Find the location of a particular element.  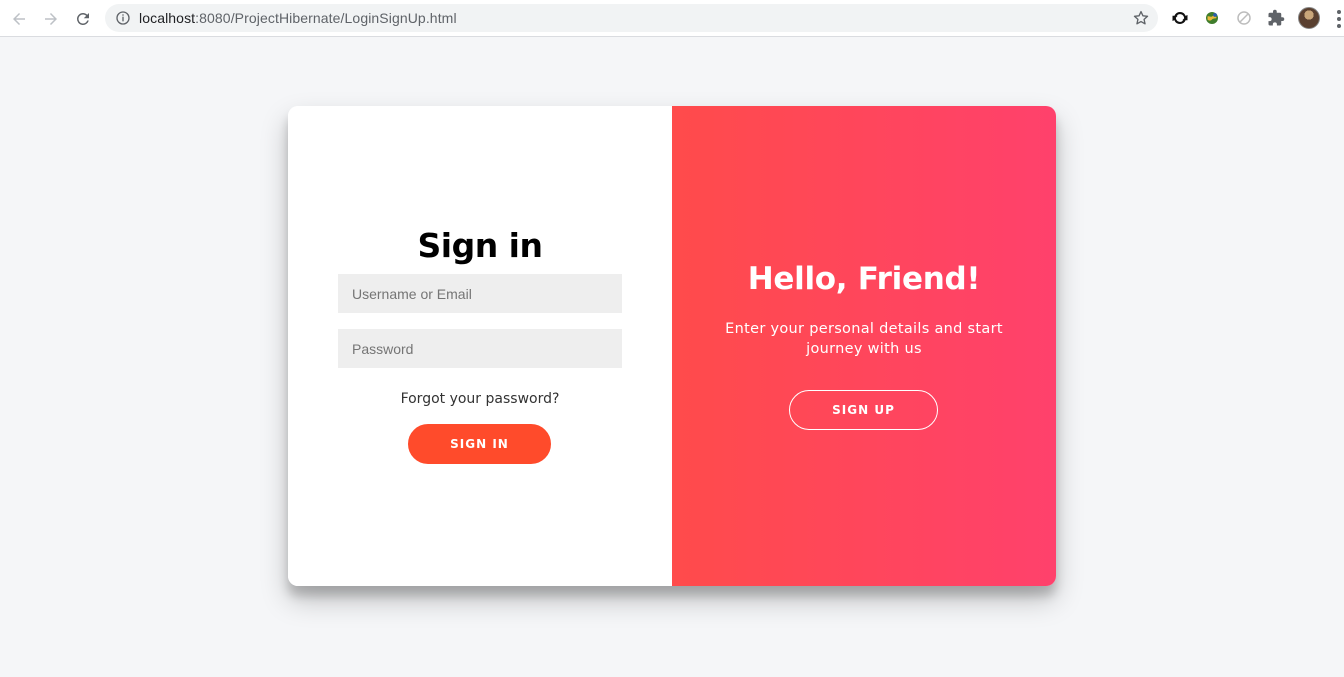

signin-title: Sign in is located at coordinates (480, 245).